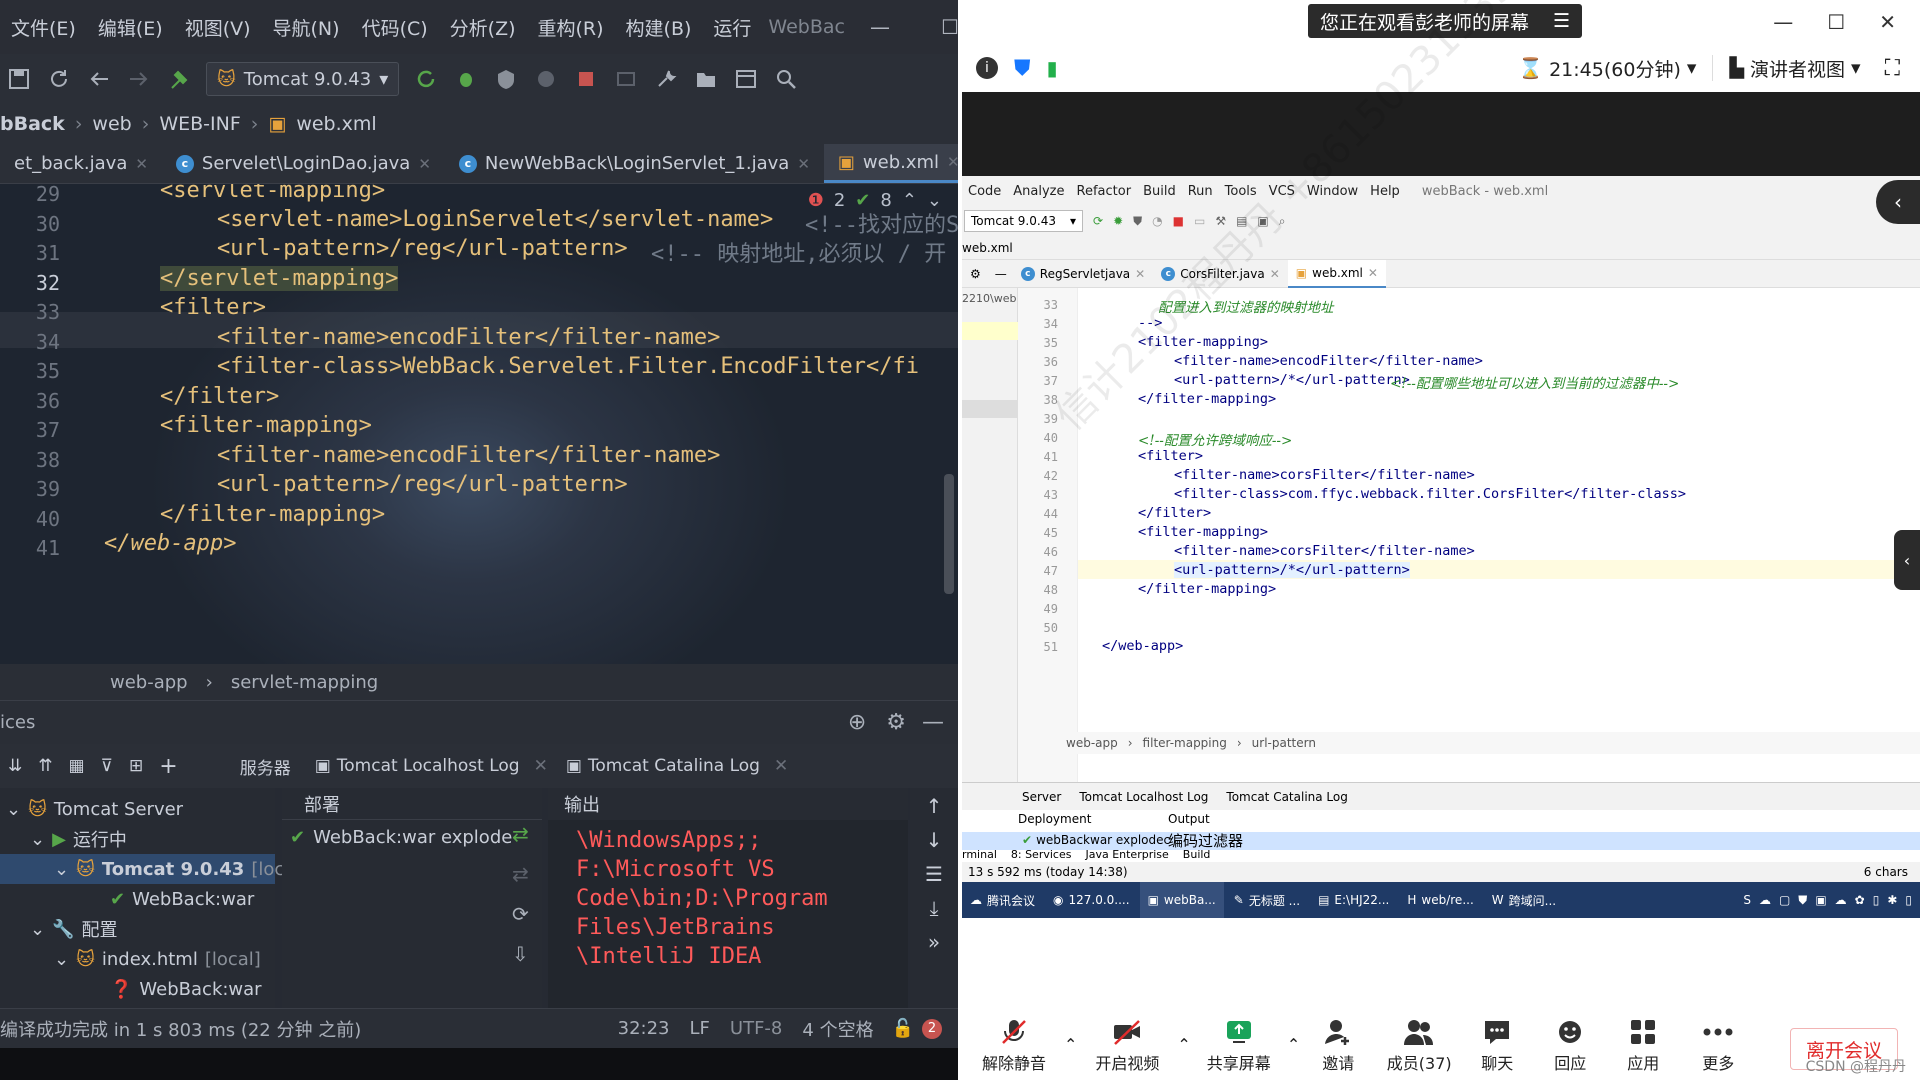  What do you see at coordinates (896, 722) in the screenshot?
I see `gear-icon: ⚙` at bounding box center [896, 722].